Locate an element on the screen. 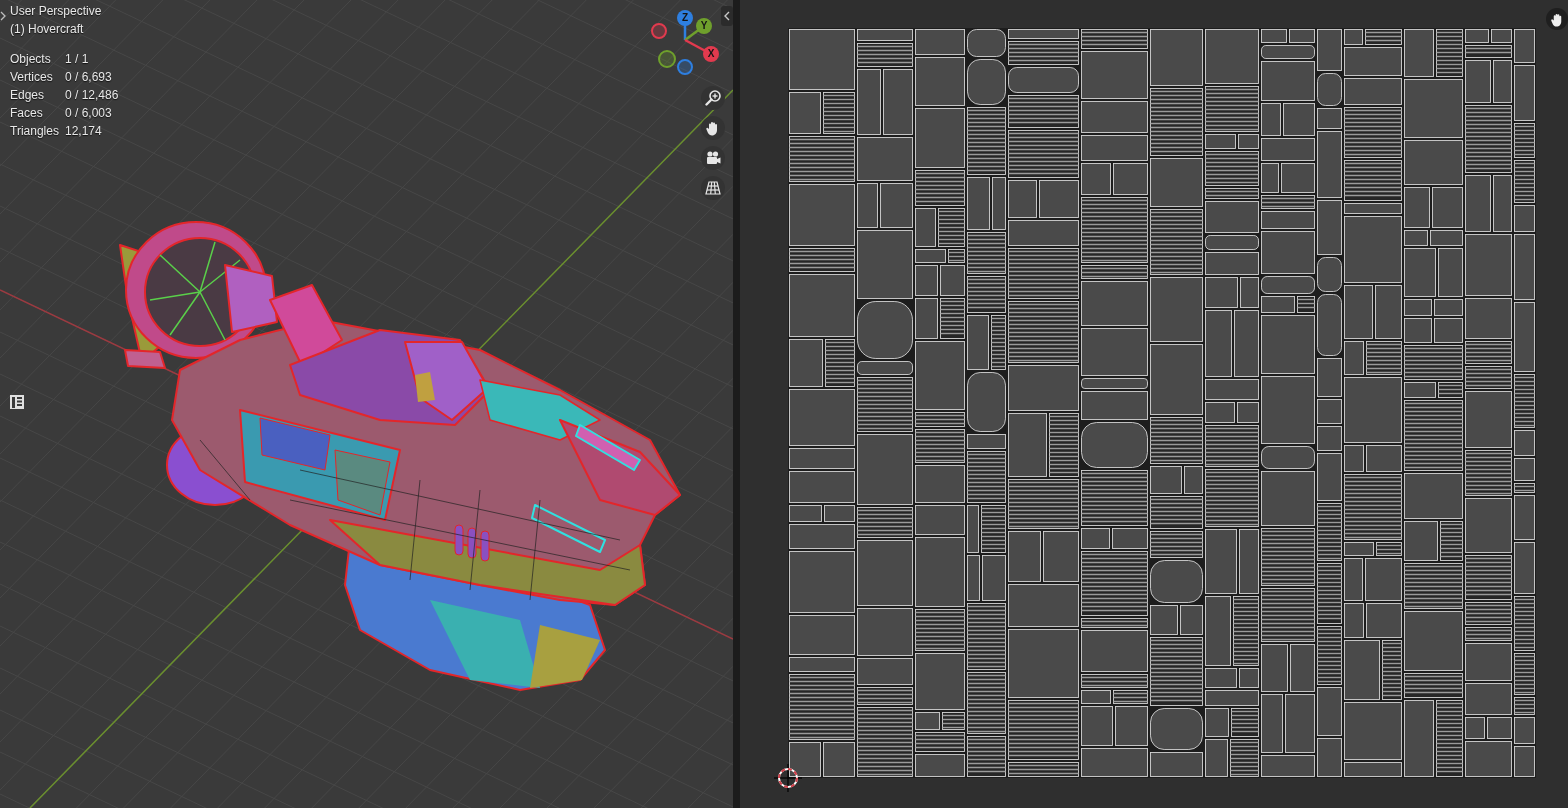  stat-value: 1 / 1 is located at coordinates (77, 59).